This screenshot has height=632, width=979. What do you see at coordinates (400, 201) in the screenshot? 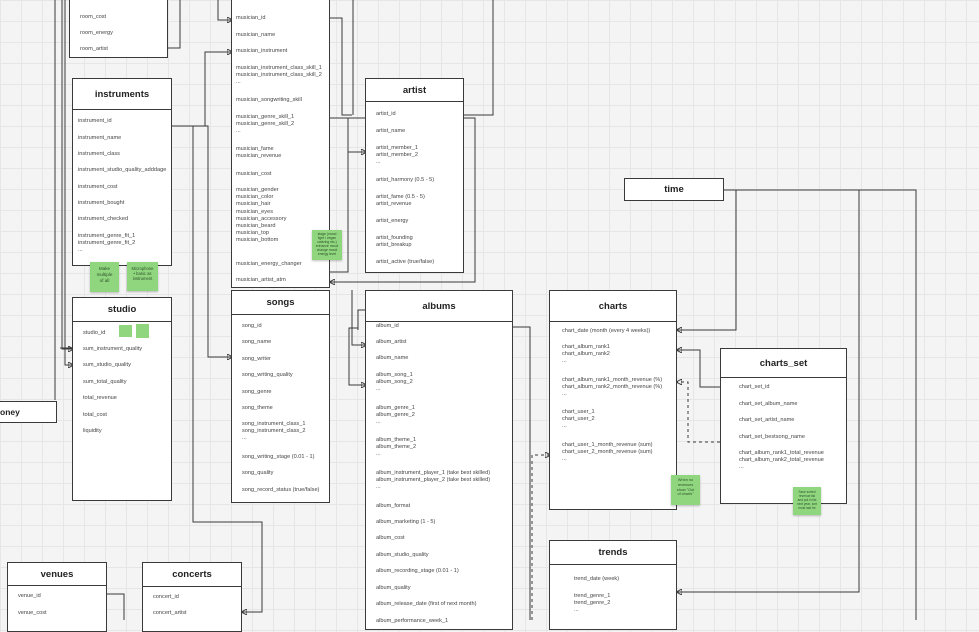
I see `field-artist-fame: artist_fame (0.5 - 5) artist_revenue` at bounding box center [400, 201].